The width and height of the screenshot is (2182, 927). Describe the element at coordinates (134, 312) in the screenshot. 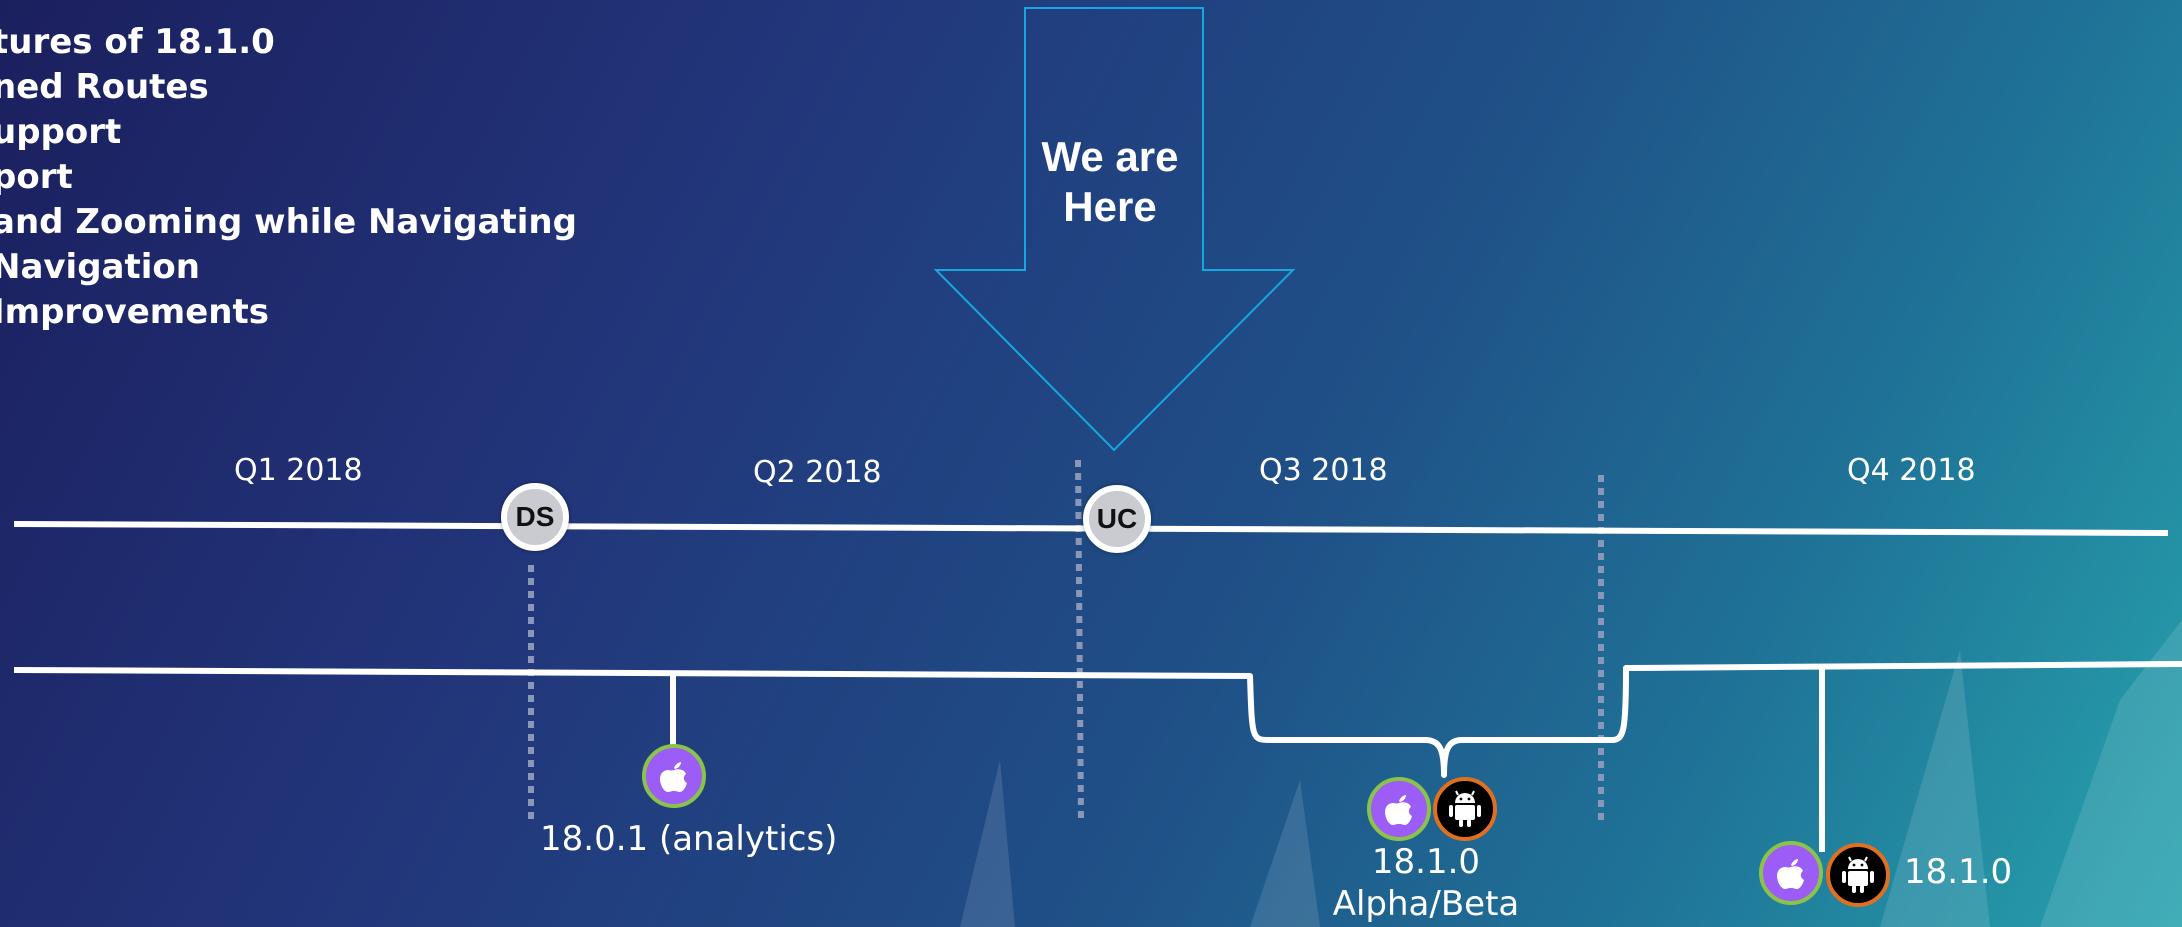

I see `feature-item: Improvements` at that location.